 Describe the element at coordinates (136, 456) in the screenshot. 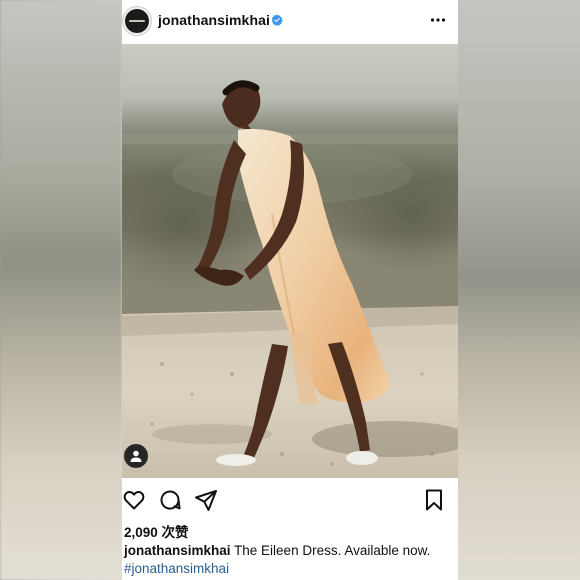

I see `tagged-user-icon` at that location.